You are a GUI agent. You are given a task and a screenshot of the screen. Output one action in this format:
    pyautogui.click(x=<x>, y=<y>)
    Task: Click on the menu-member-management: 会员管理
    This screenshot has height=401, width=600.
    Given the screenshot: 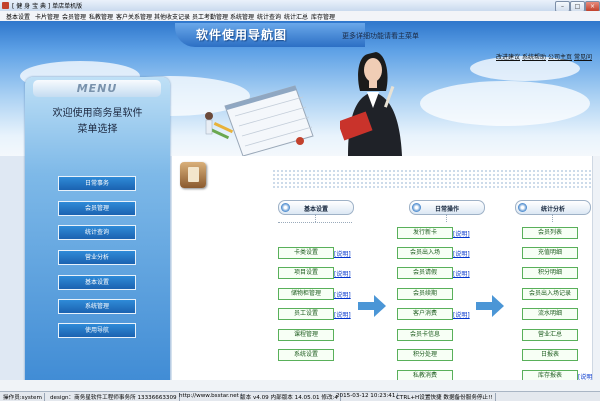 What is the action you would take?
    pyautogui.click(x=74, y=16)
    